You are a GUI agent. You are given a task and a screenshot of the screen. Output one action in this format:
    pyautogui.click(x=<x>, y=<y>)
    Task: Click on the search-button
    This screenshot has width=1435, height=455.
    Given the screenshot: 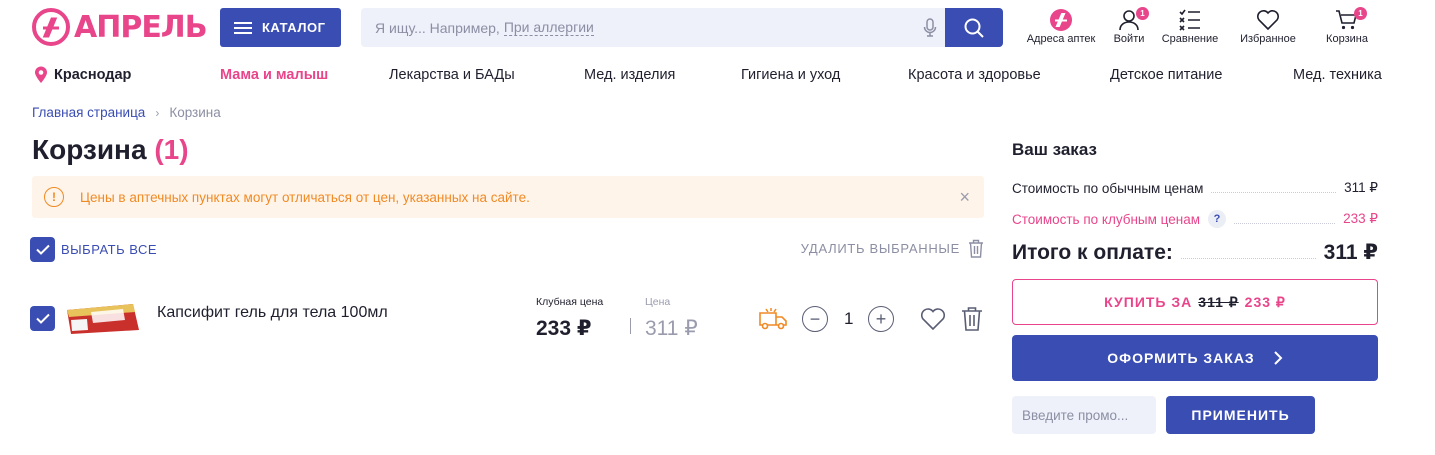 What is the action you would take?
    pyautogui.click(x=974, y=27)
    